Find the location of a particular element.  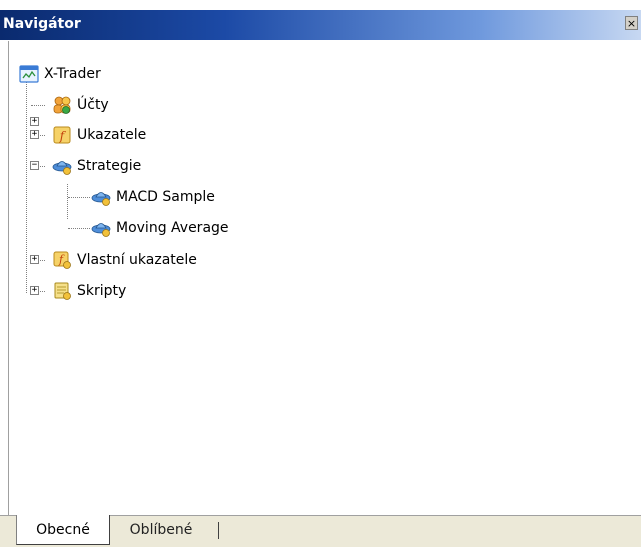

tab-bar: Obecné Oblíbené is located at coordinates (320, 531).